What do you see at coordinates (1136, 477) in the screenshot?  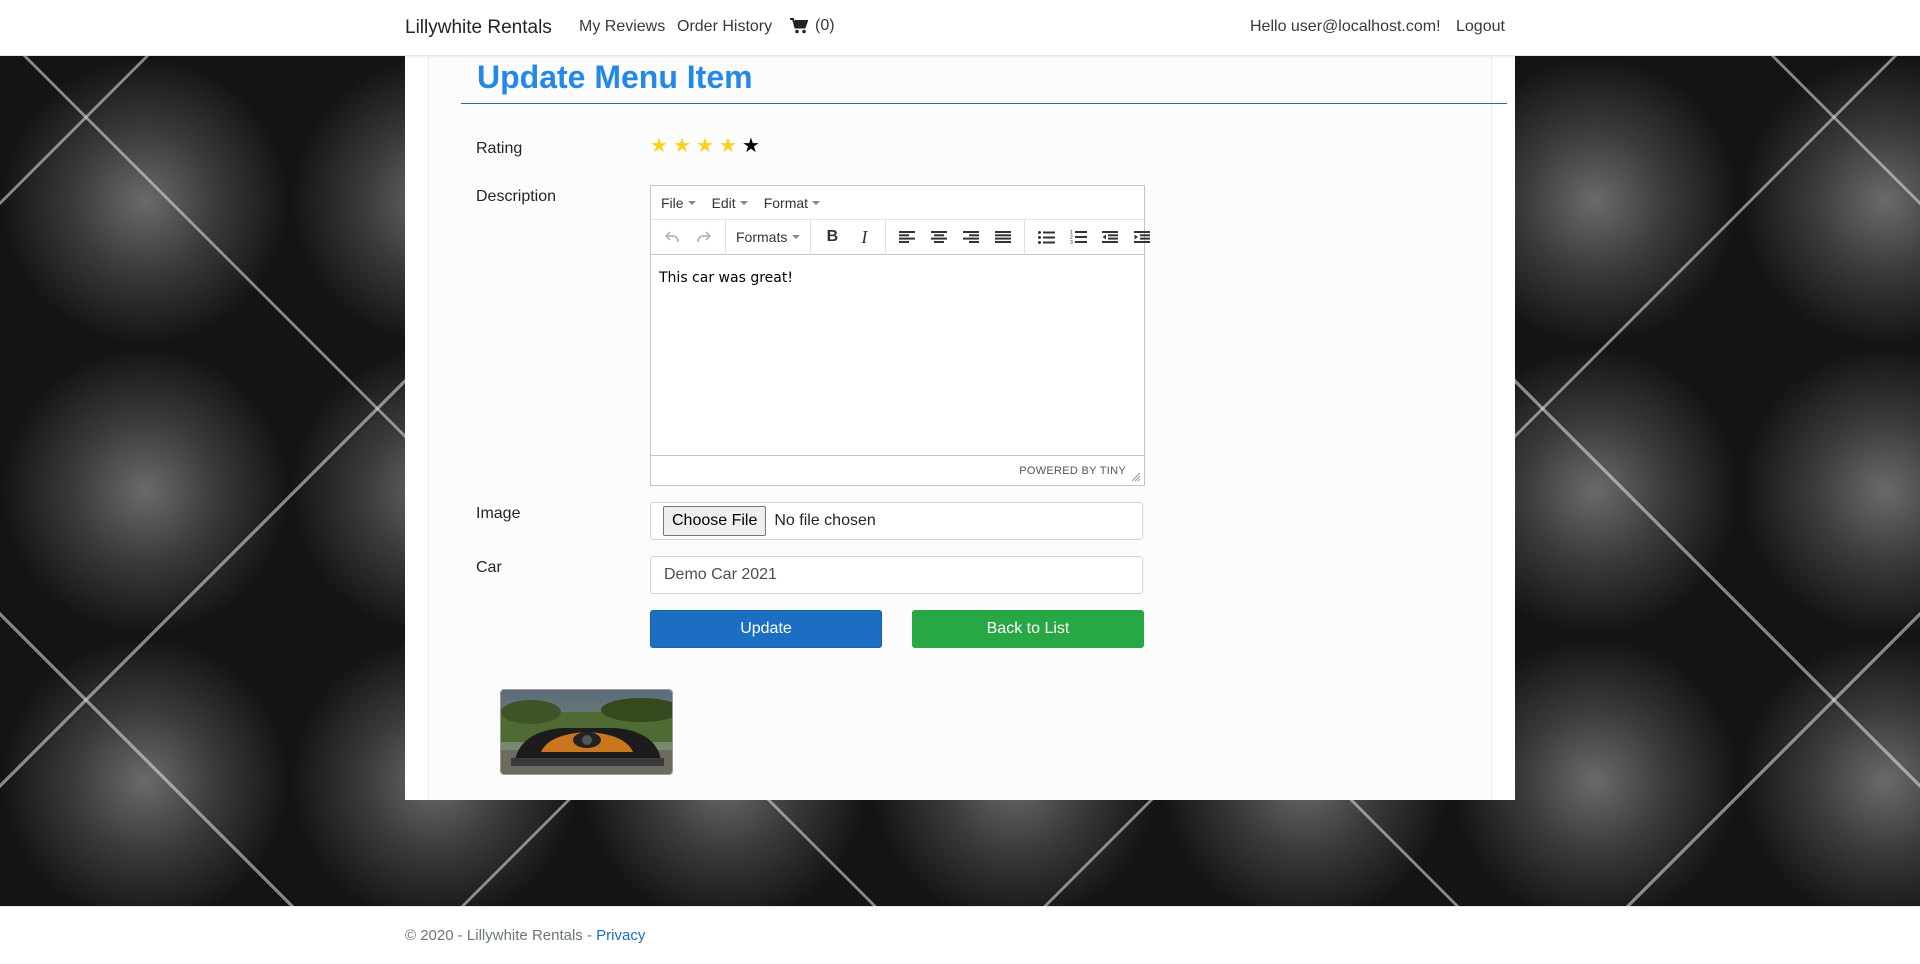 I see `resize-handle-icon` at bounding box center [1136, 477].